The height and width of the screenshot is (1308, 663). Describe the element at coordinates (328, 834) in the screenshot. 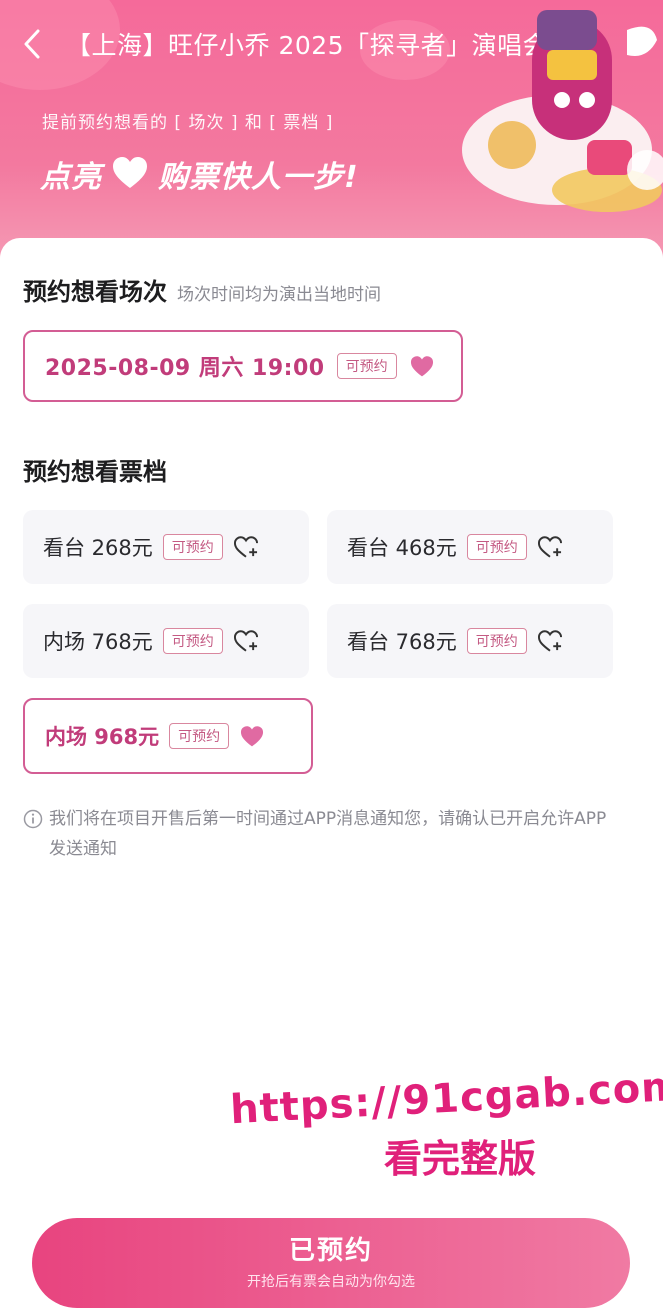

I see `notice-text: 我们将在项目开售后第一时间通过APP消息通知您，请确认已开启允许APP发送通知` at that location.